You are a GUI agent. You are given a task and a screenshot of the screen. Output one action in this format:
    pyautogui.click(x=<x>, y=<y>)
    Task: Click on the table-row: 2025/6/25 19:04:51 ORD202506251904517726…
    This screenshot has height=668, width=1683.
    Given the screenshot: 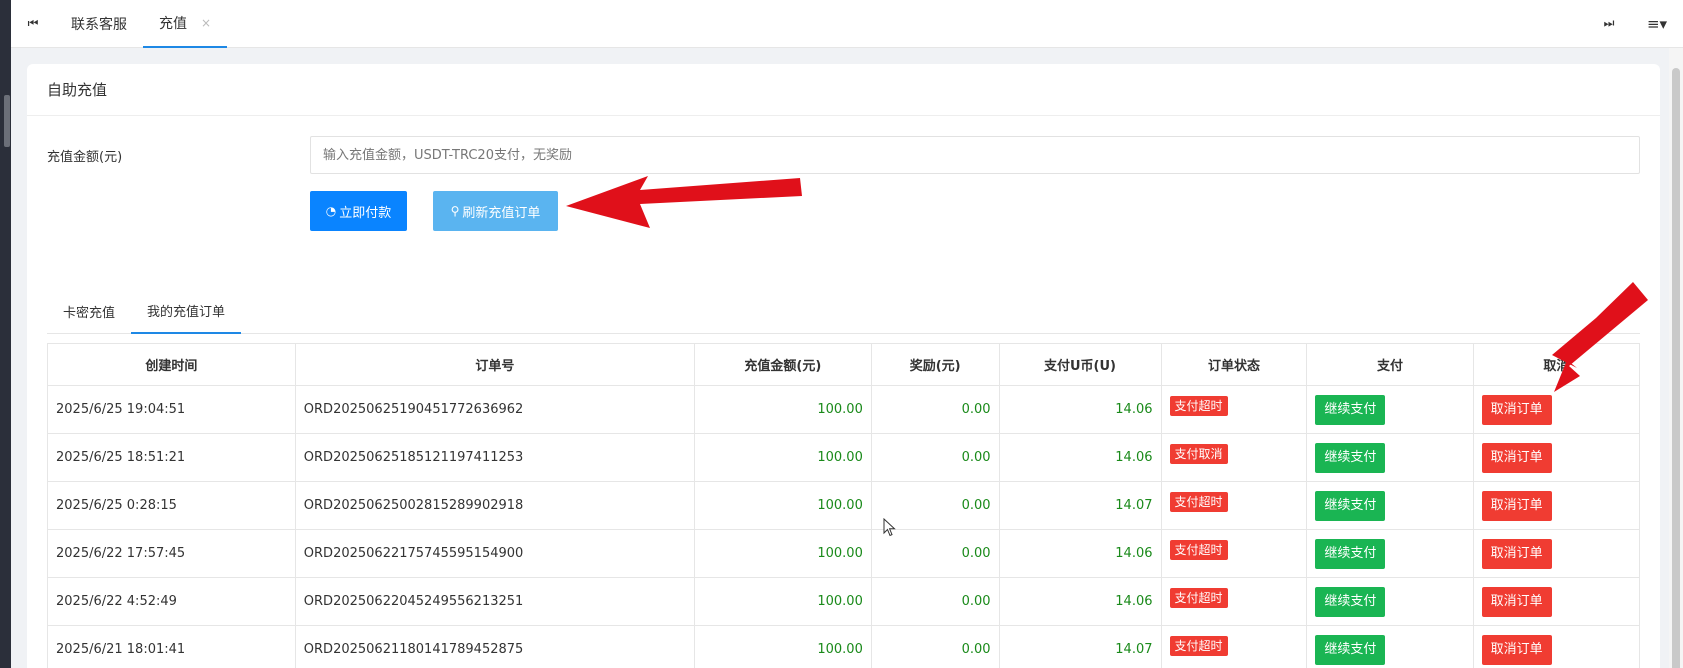 What is the action you would take?
    pyautogui.click(x=844, y=409)
    